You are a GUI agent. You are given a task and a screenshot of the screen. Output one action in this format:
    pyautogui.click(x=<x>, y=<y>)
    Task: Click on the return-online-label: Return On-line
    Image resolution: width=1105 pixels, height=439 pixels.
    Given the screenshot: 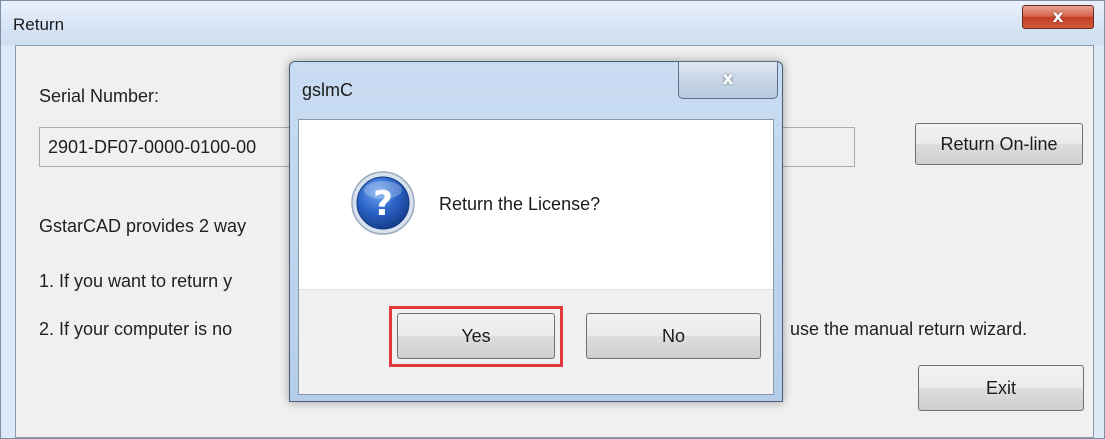 What is the action you would take?
    pyautogui.click(x=999, y=144)
    